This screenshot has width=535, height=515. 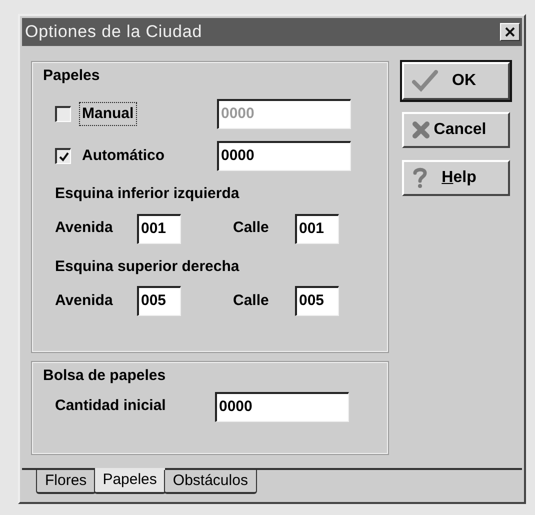 I want to click on section-heading: Esquina inferior izquierda, so click(x=147, y=194).